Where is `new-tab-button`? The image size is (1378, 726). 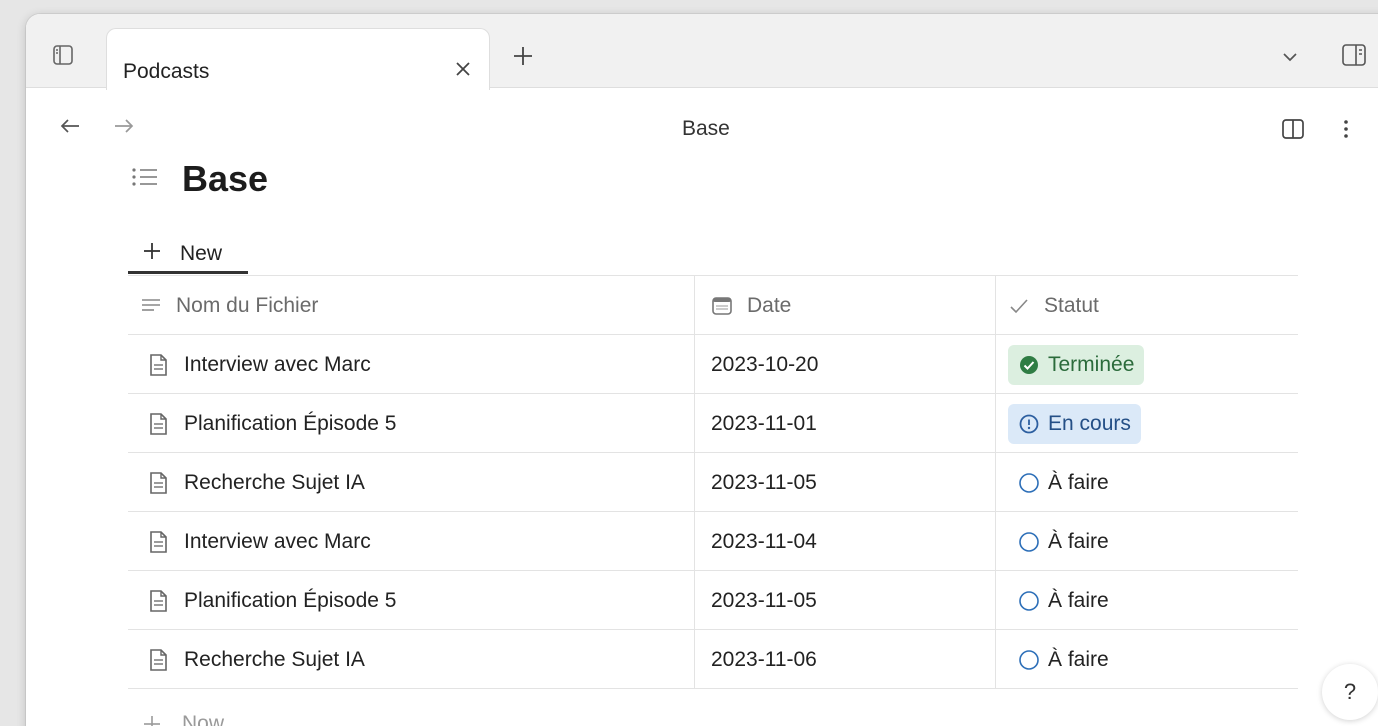
new-tab-button is located at coordinates (523, 56).